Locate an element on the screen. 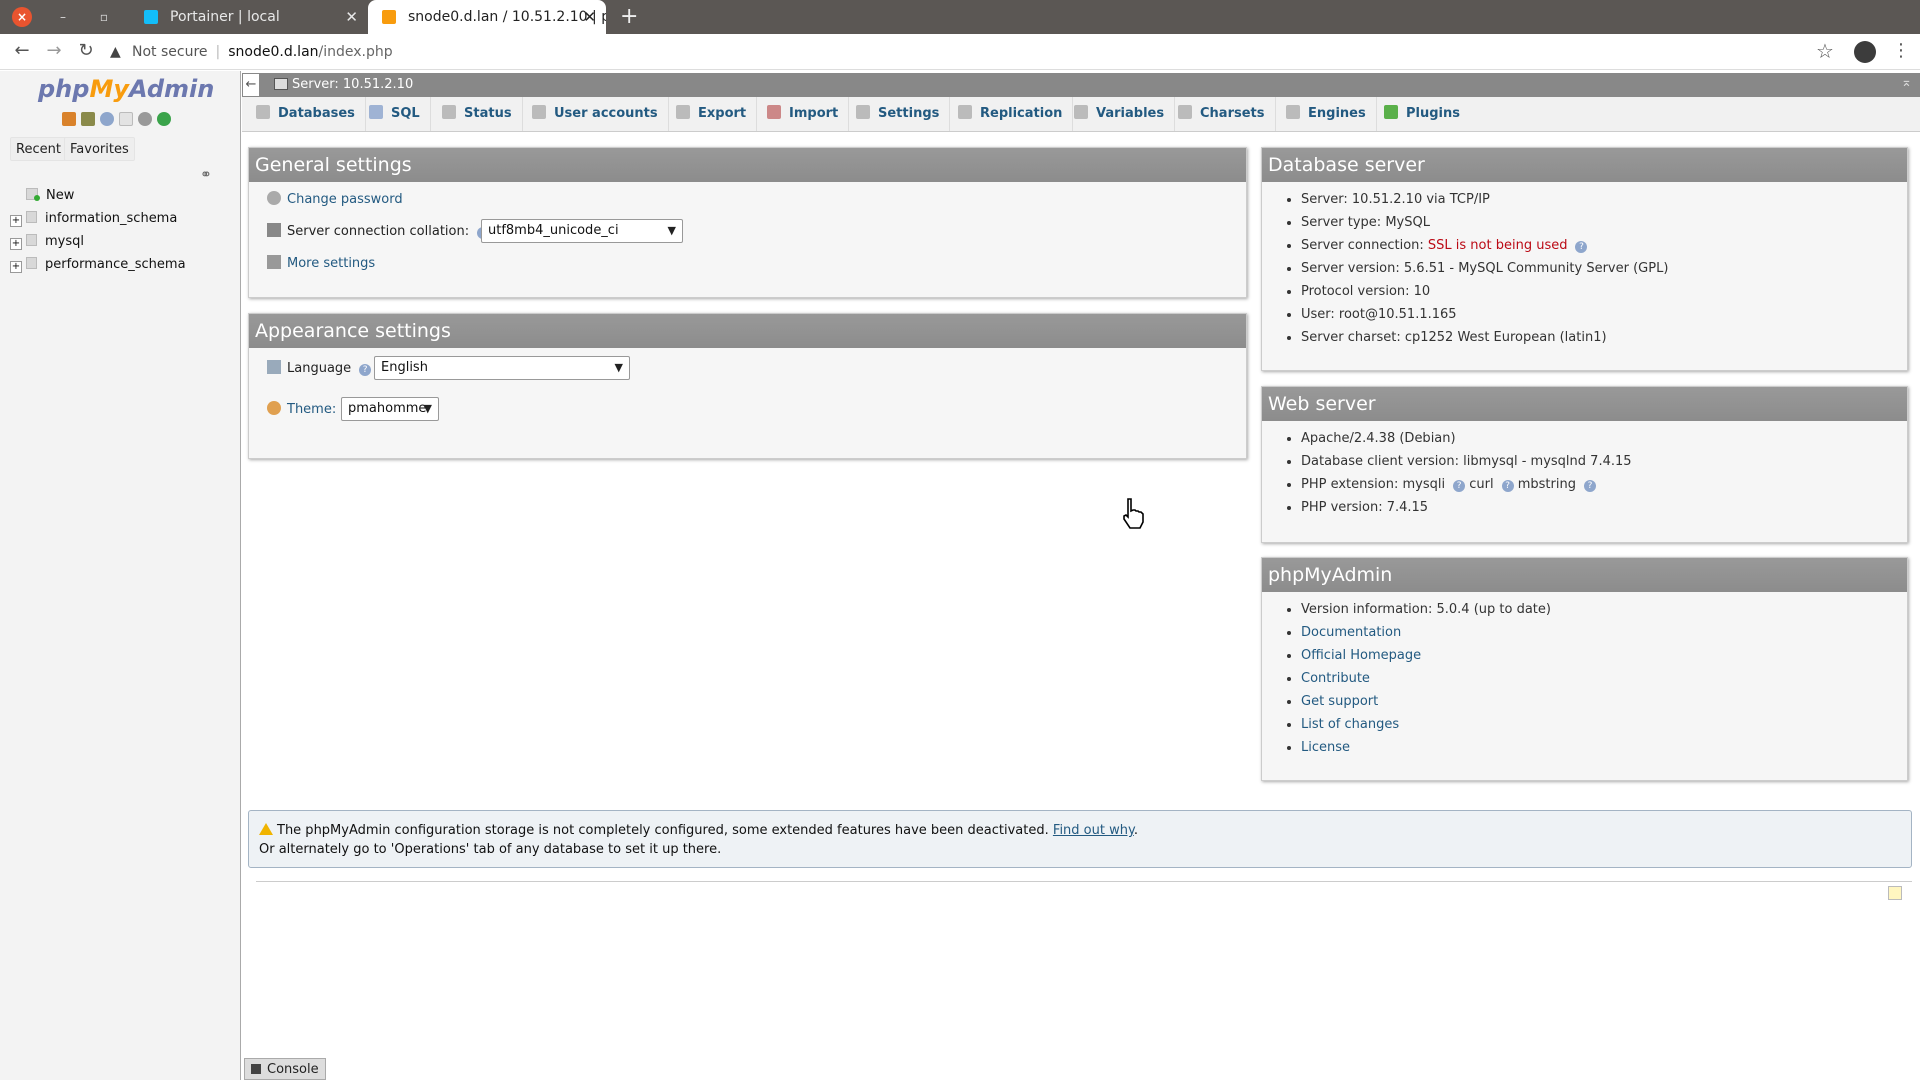 The height and width of the screenshot is (1080, 1920). reload-icon: ↻ is located at coordinates (86, 50).